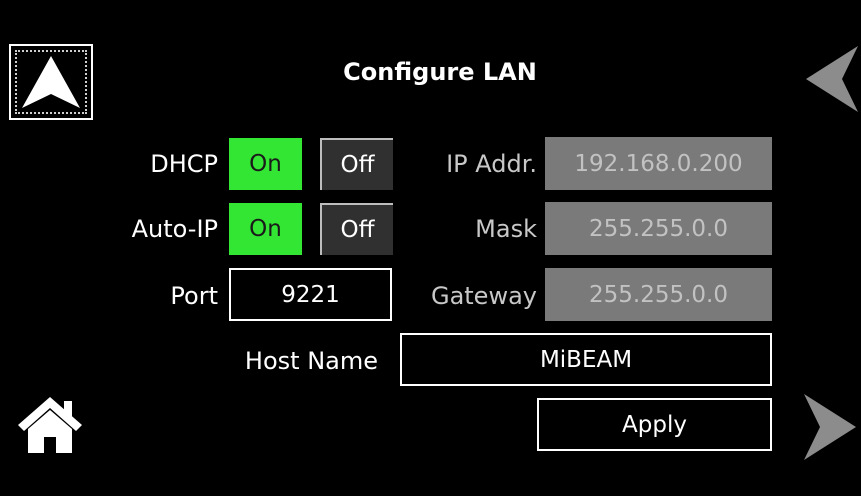 This screenshot has width=861, height=496. I want to click on auto-ip-on-button: On, so click(265, 229).